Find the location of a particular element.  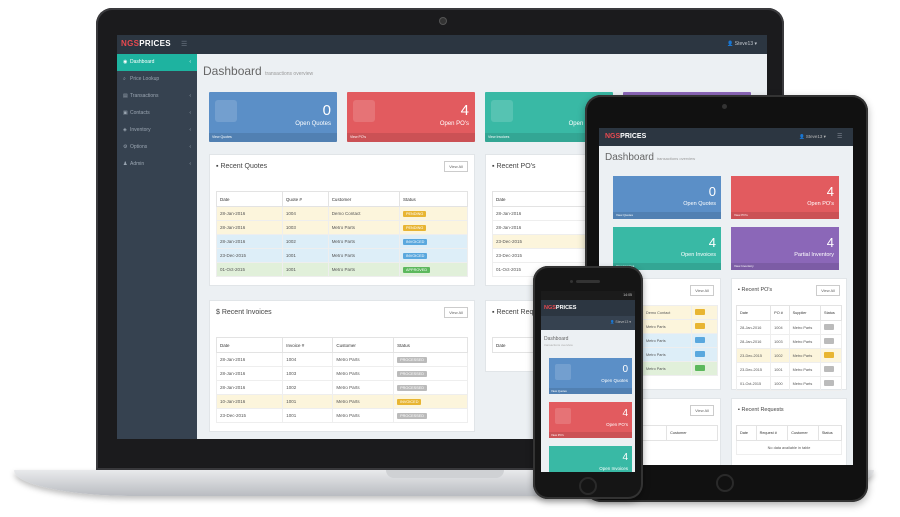

tablet-stat-open-pos: 4 Open PO's View PO's is located at coordinates (785, 197).